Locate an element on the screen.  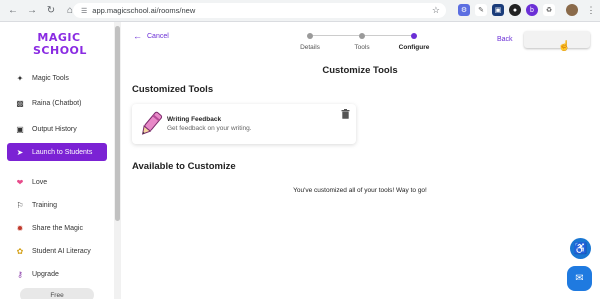
potion-icon: ⚷ is located at coordinates (20, 274).